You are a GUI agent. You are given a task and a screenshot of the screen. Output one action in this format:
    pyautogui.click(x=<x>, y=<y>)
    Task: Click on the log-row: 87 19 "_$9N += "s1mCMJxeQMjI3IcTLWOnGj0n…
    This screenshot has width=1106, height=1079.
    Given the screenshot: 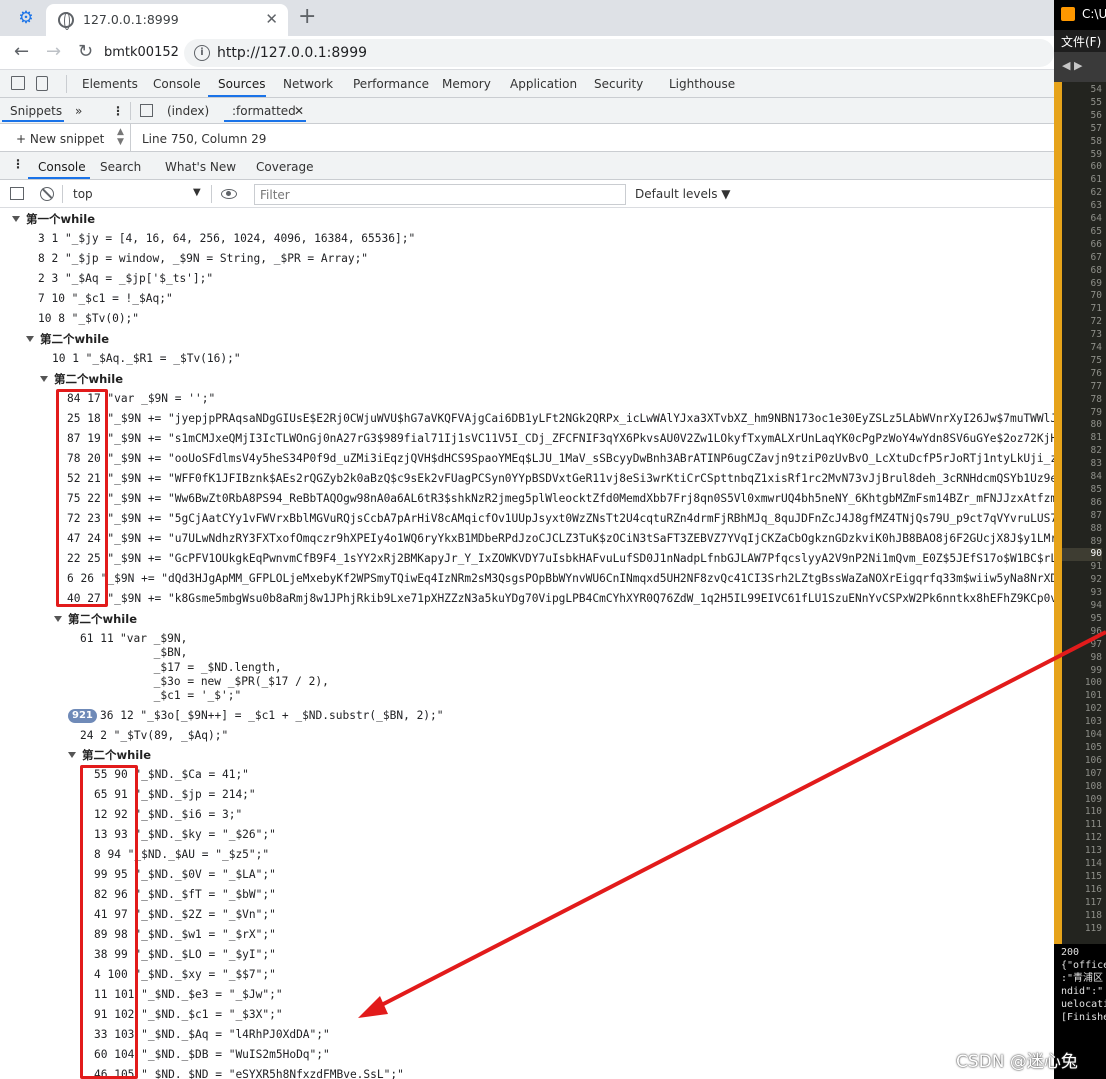 What is the action you would take?
    pyautogui.click(x=560, y=438)
    